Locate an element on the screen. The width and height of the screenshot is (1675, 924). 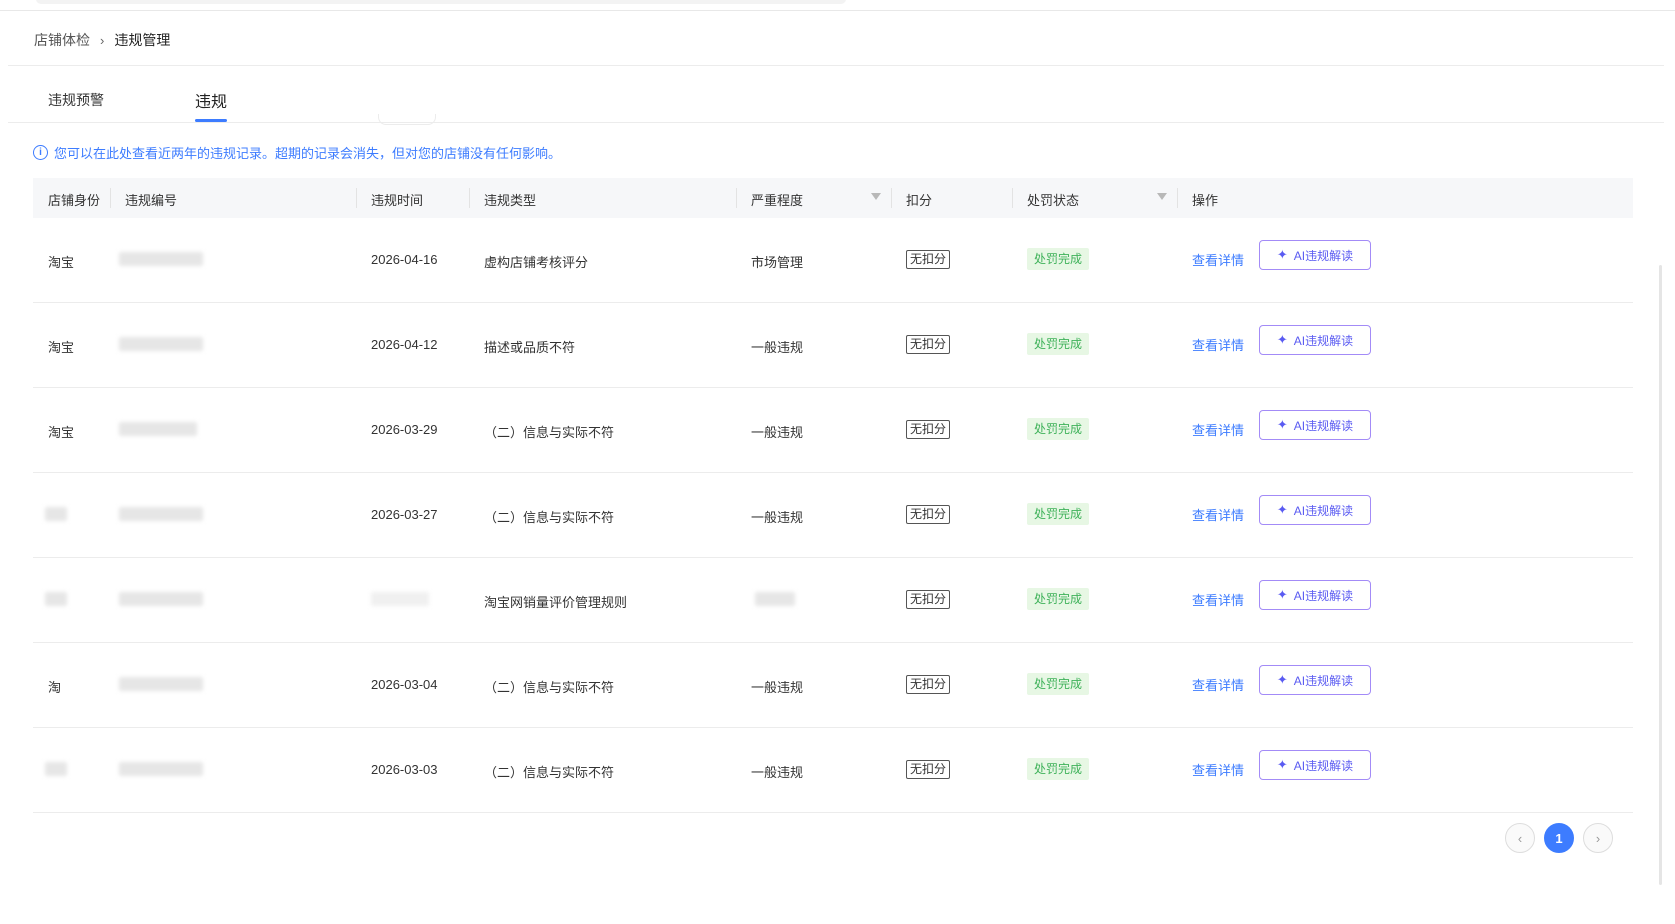
search-bar-edge is located at coordinates (441, 2).